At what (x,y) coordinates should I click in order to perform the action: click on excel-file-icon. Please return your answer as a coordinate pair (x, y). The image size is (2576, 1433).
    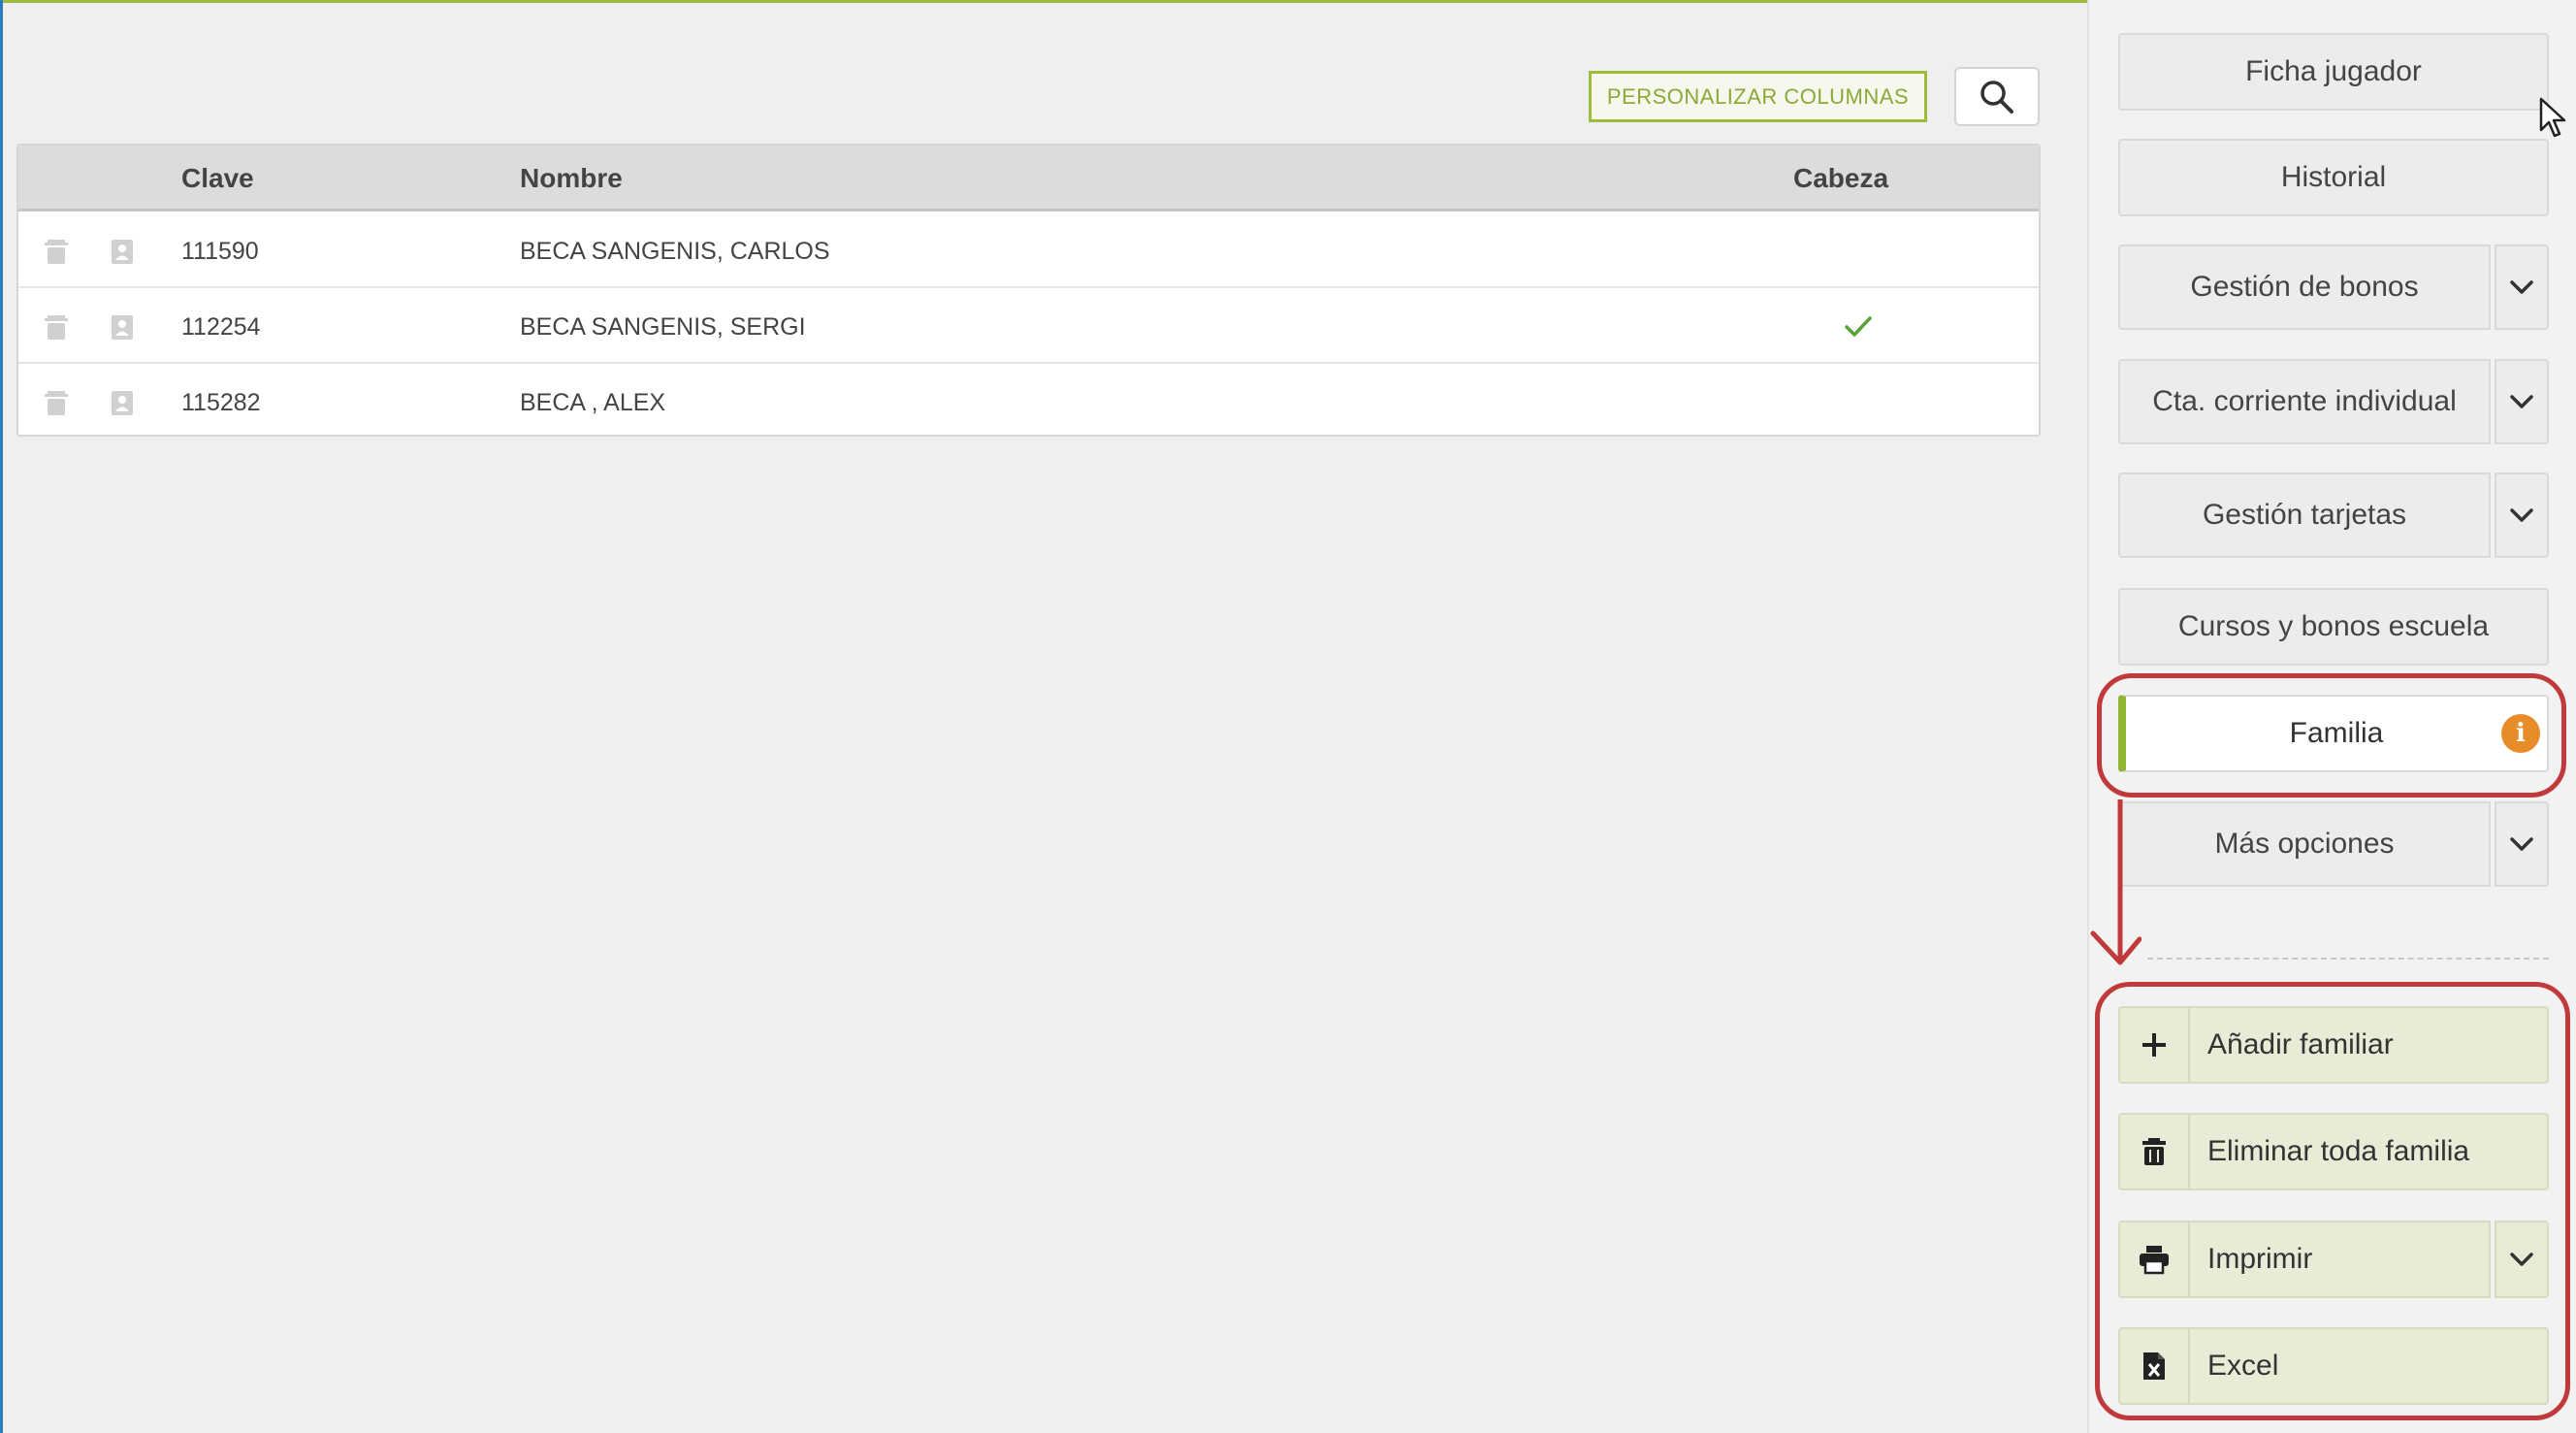
    Looking at the image, I should click on (2154, 1366).